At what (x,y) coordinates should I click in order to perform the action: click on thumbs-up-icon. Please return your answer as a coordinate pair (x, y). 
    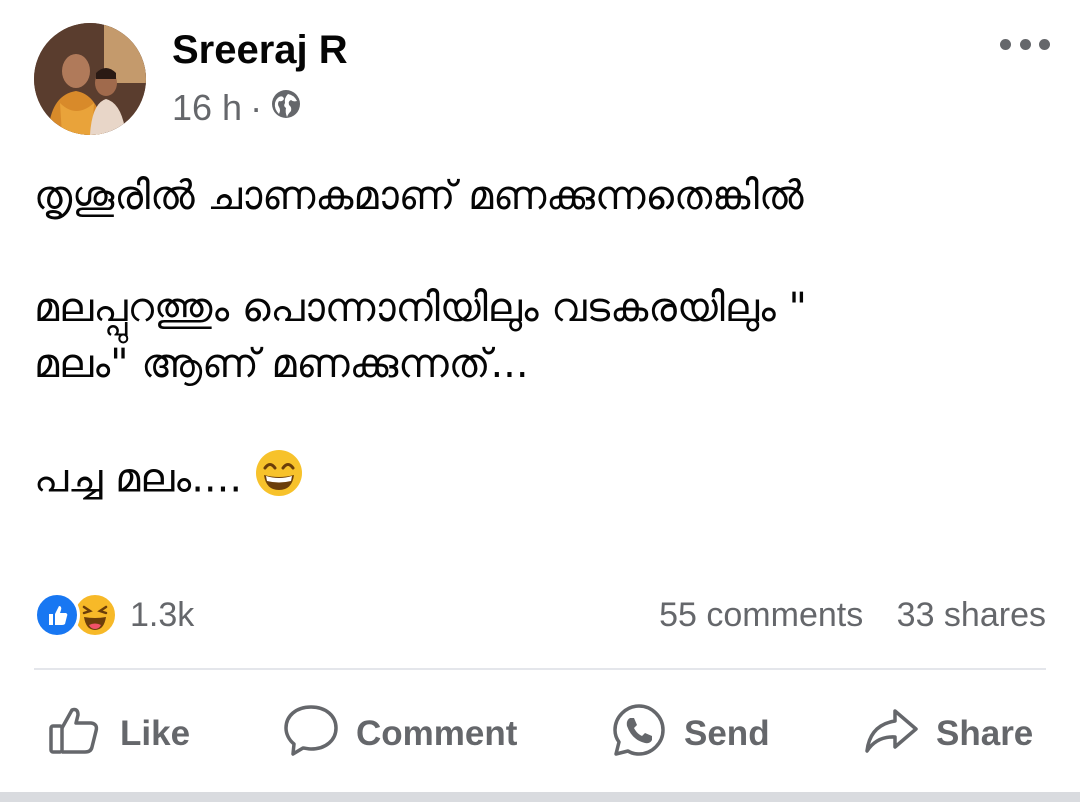
    Looking at the image, I should click on (83, 734).